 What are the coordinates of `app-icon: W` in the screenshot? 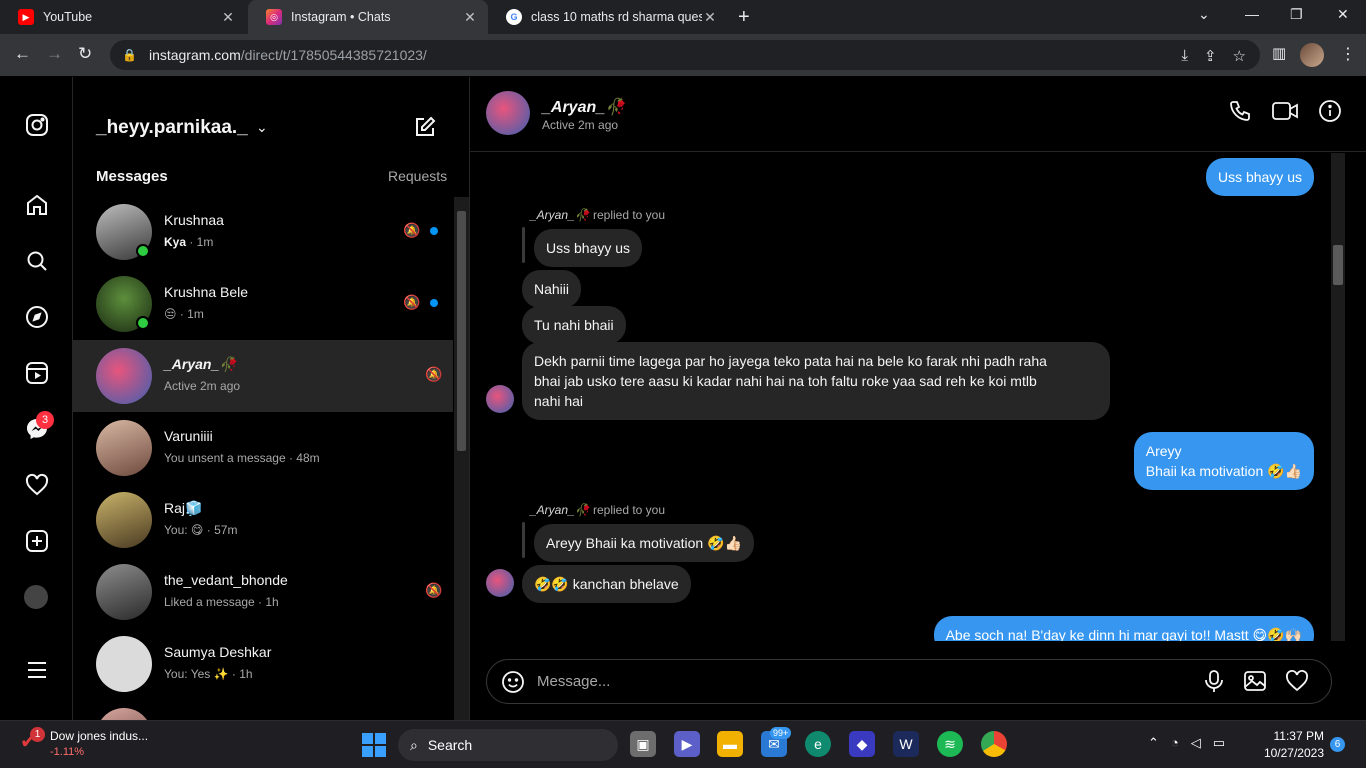 It's located at (906, 744).